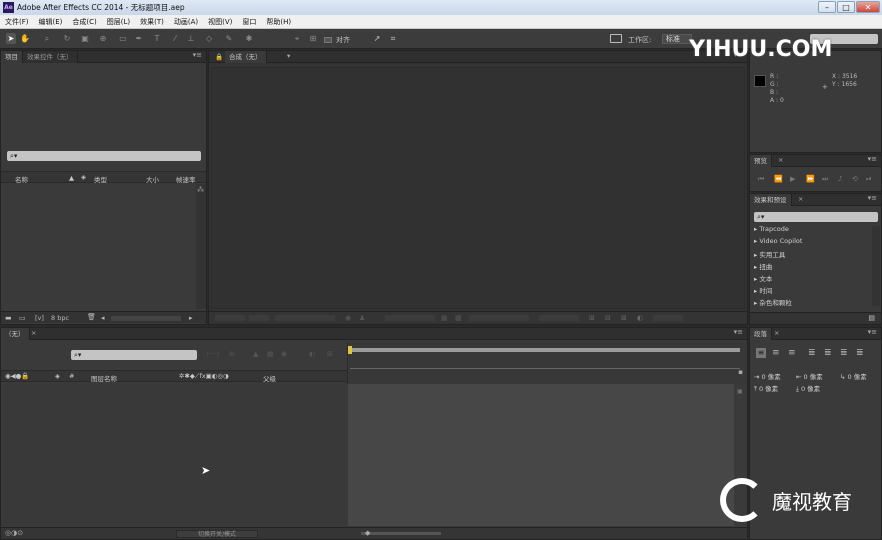 This screenshot has height=540, width=882. Describe the element at coordinates (393, 38) in the screenshot. I see `snap-grid-icon: ⌗` at that location.